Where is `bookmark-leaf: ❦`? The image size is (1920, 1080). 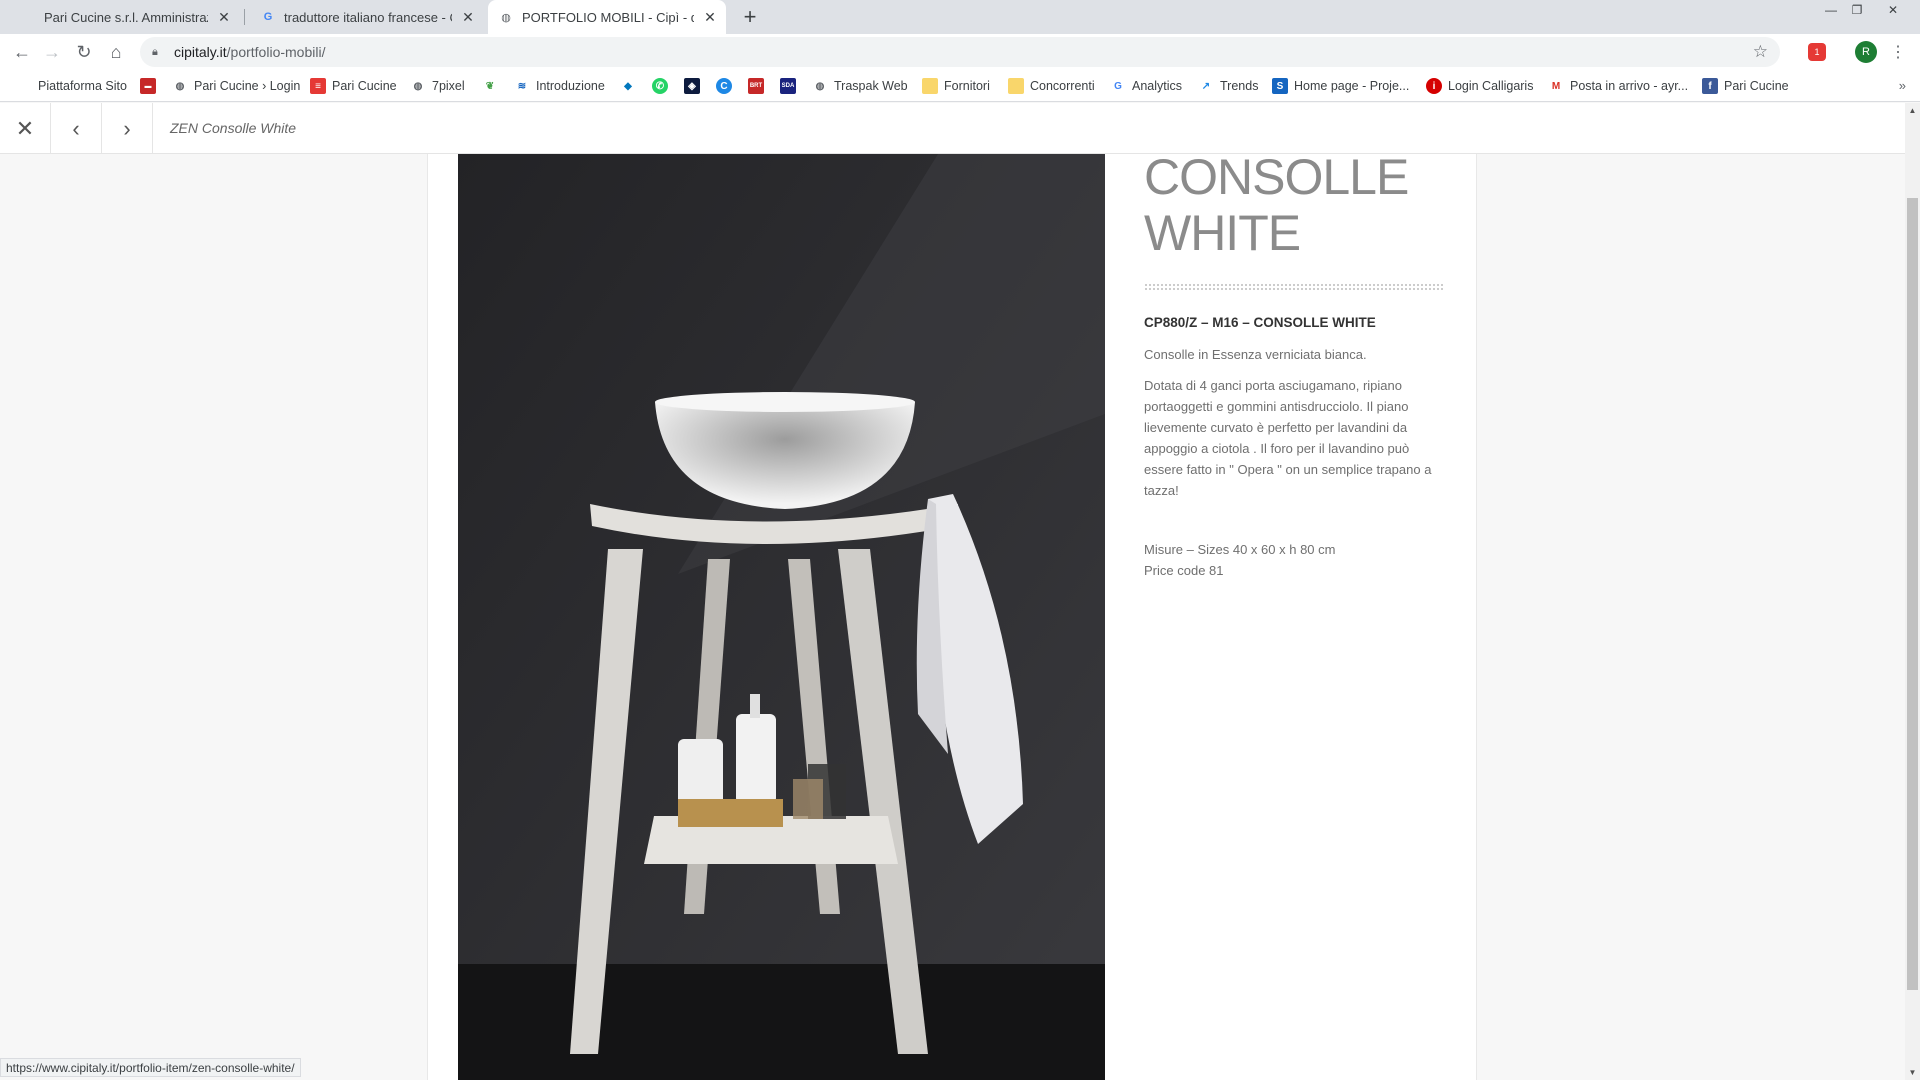 bookmark-leaf: ❦ is located at coordinates (493, 86).